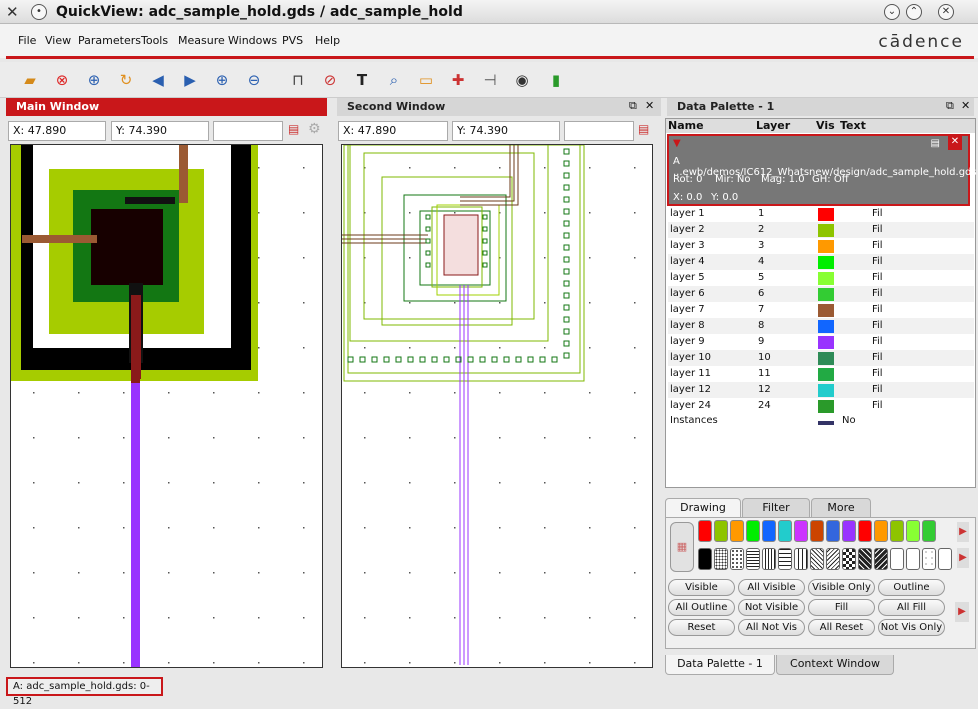  What do you see at coordinates (201, 40) in the screenshot?
I see `menu-measure: Measure` at bounding box center [201, 40].